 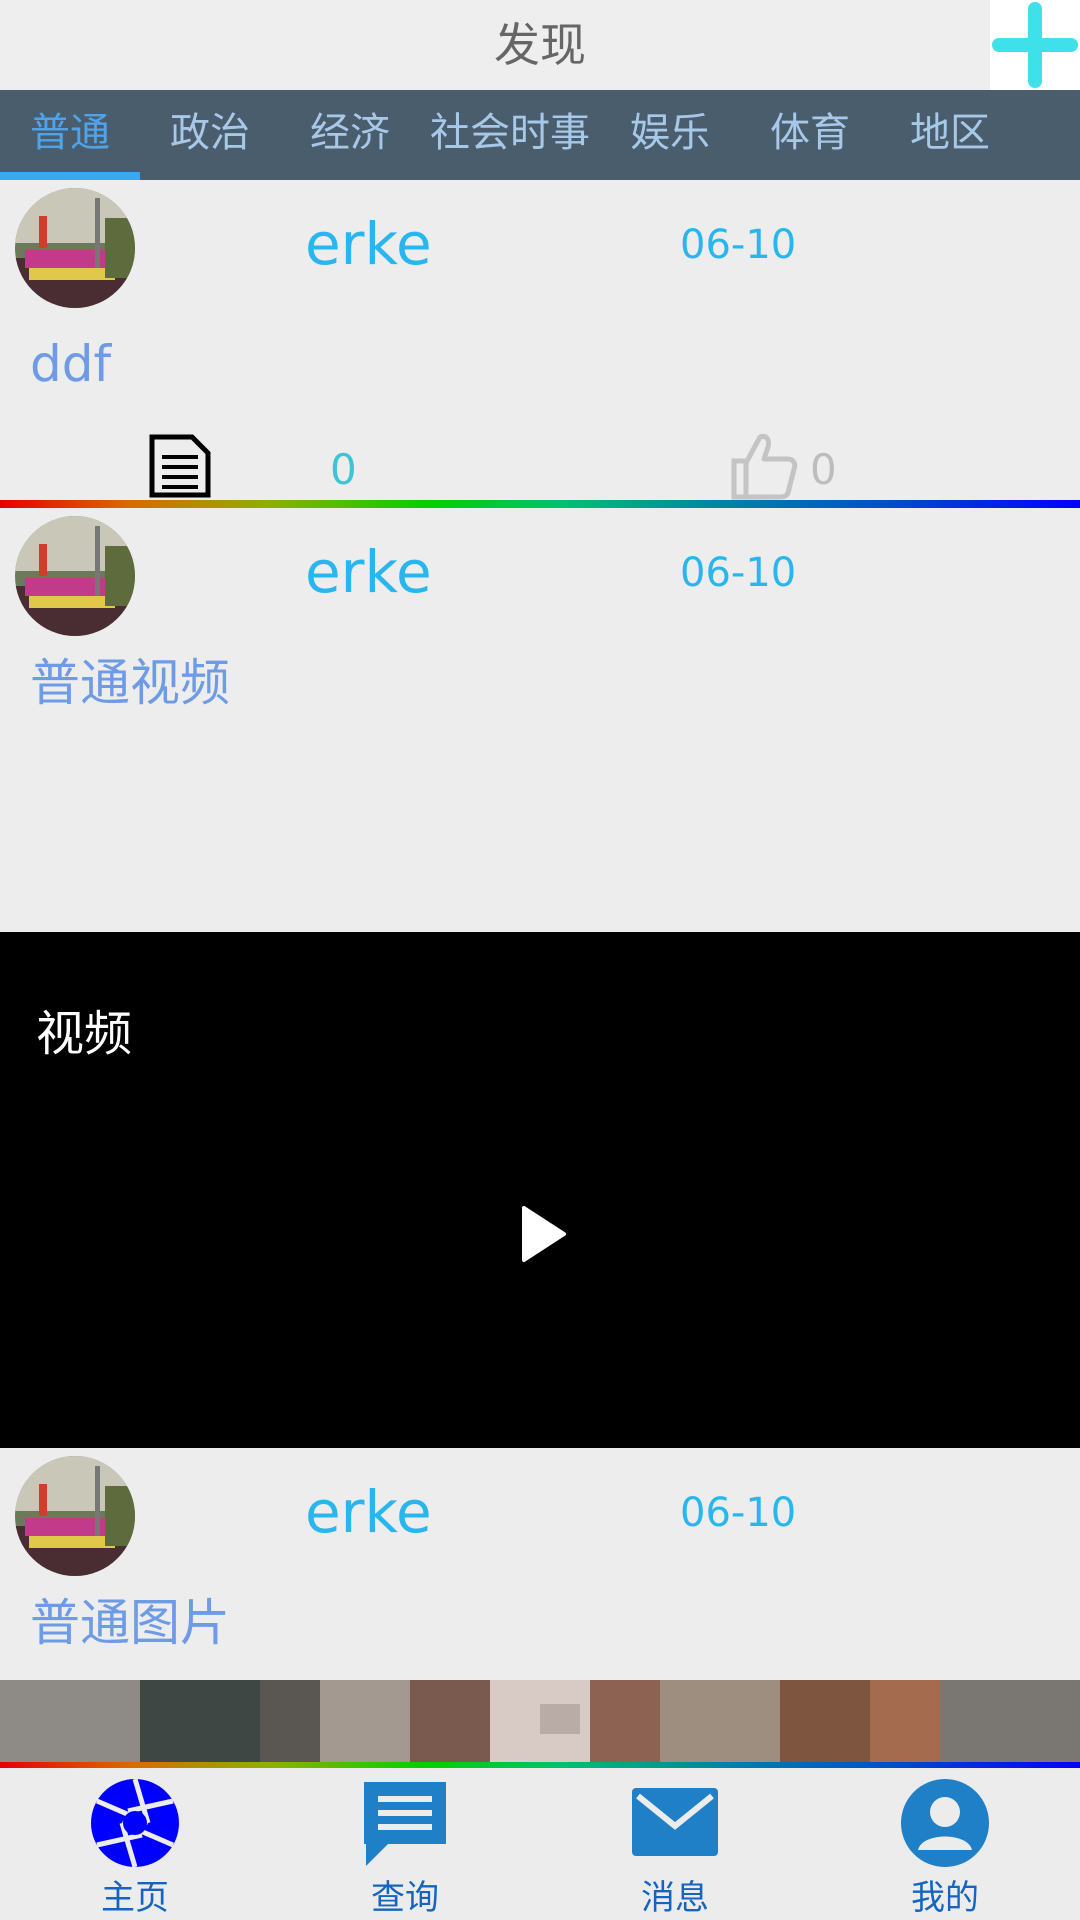 I want to click on category-tabs: 普通 政治 经济 社会时事 娱乐 体育 地区, so click(x=540, y=135).